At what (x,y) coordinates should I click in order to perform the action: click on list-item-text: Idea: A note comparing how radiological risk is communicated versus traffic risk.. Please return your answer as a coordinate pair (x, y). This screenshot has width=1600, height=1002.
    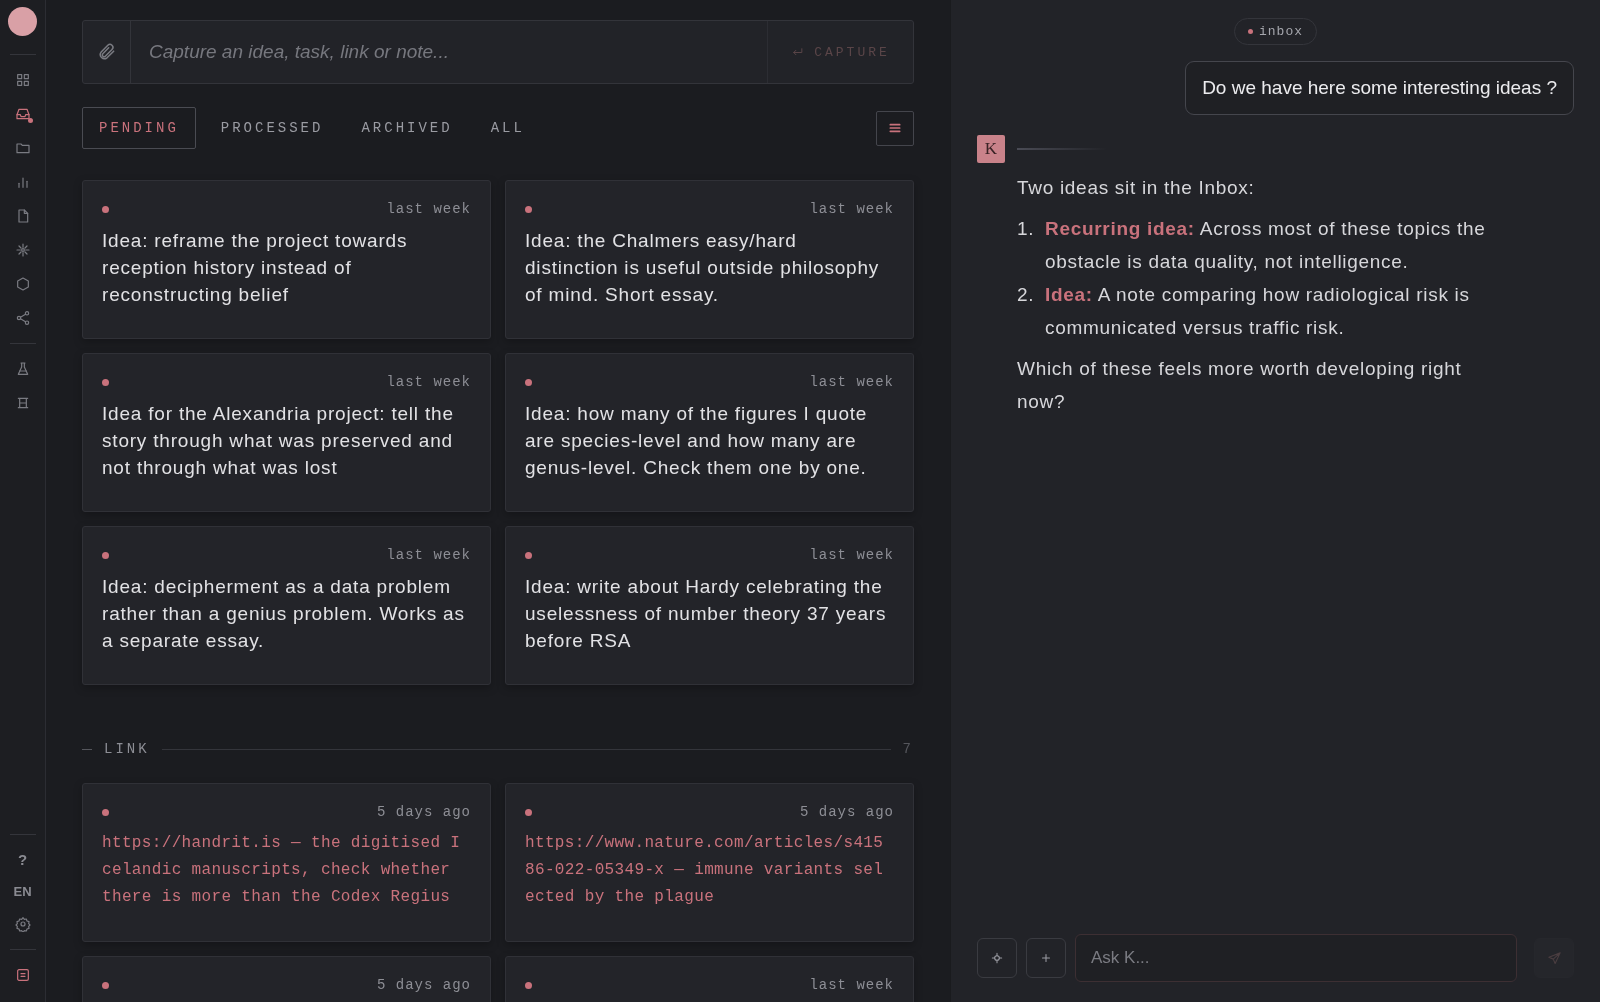
    Looking at the image, I should click on (1258, 311).